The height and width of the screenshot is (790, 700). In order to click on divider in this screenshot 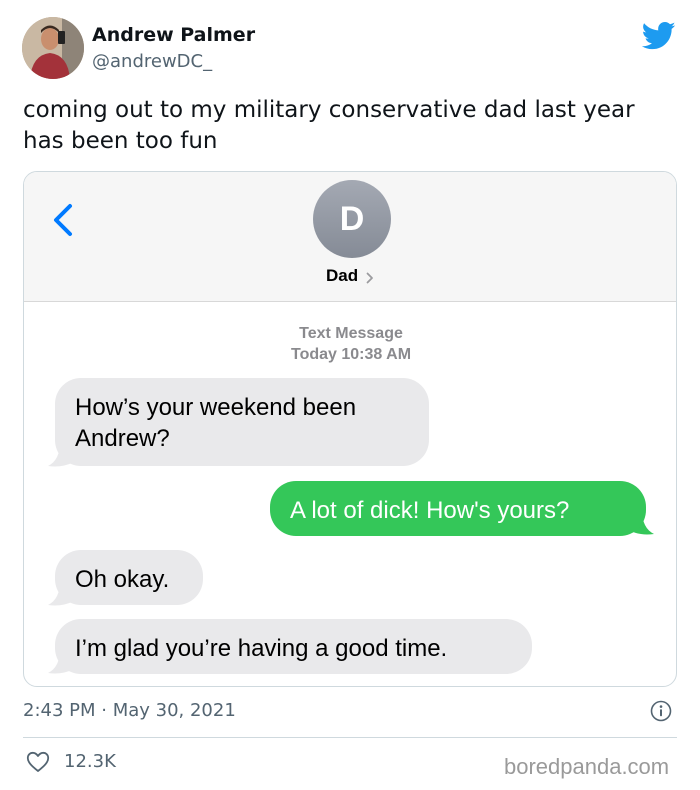, I will do `click(350, 737)`.